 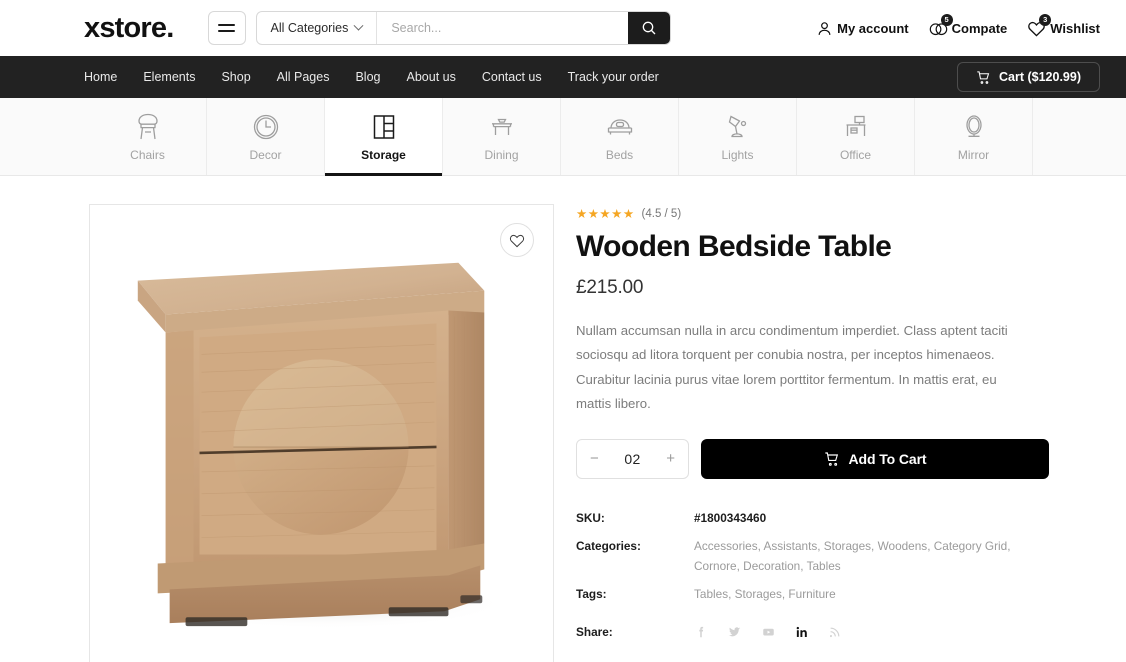 I want to click on purchase-controls: − 02 + Add To Cart, so click(x=838, y=458).